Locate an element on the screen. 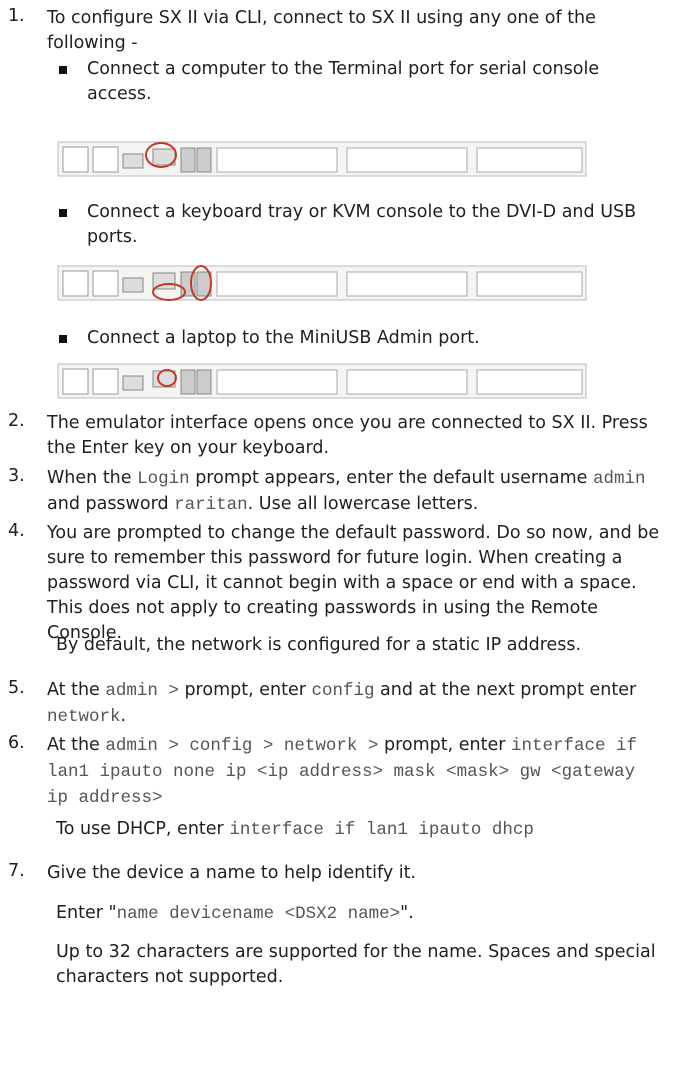  step-note: Enter "name devicename <DSX2 name>". is located at coordinates (359, 914).